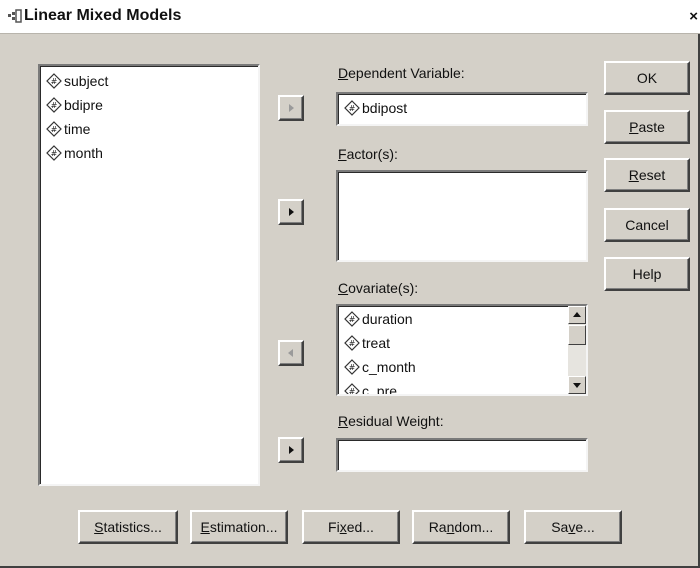 Image resolution: width=700 pixels, height=568 pixels. Describe the element at coordinates (368, 154) in the screenshot. I see `factors-label: Factor(s):` at that location.